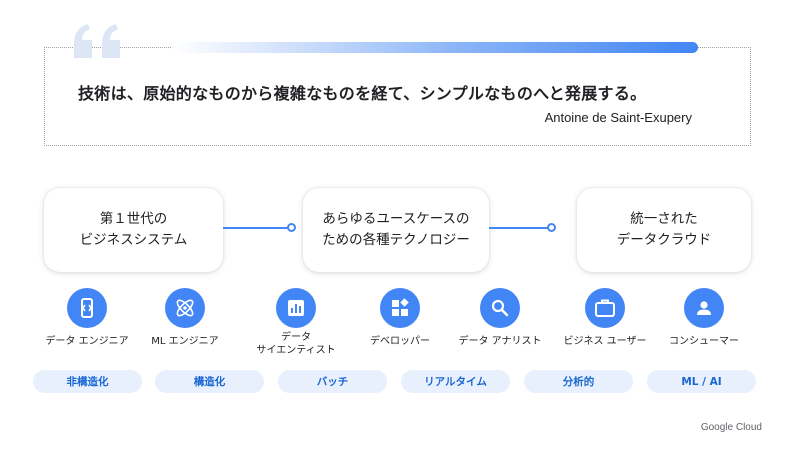 The image size is (800, 449). I want to click on quote-accent-bar, so click(435, 47).